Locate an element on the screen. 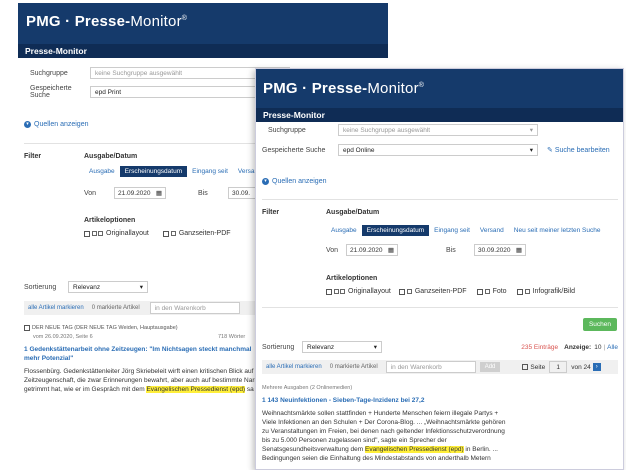 Image resolution: width=626 pixels, height=470 pixels. suchen-button: Suchen is located at coordinates (599, 324).